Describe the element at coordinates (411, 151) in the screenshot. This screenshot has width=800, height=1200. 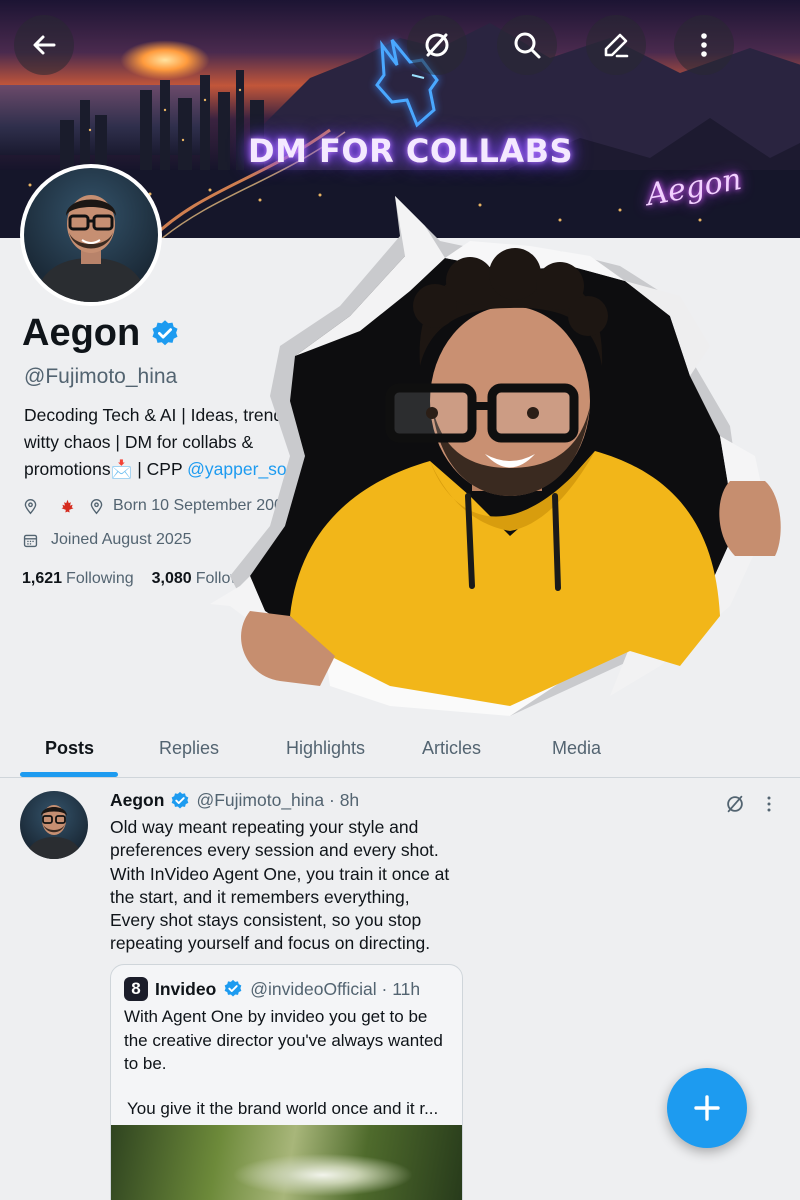
I see `banner-headline: DM FOR COLLABS` at that location.